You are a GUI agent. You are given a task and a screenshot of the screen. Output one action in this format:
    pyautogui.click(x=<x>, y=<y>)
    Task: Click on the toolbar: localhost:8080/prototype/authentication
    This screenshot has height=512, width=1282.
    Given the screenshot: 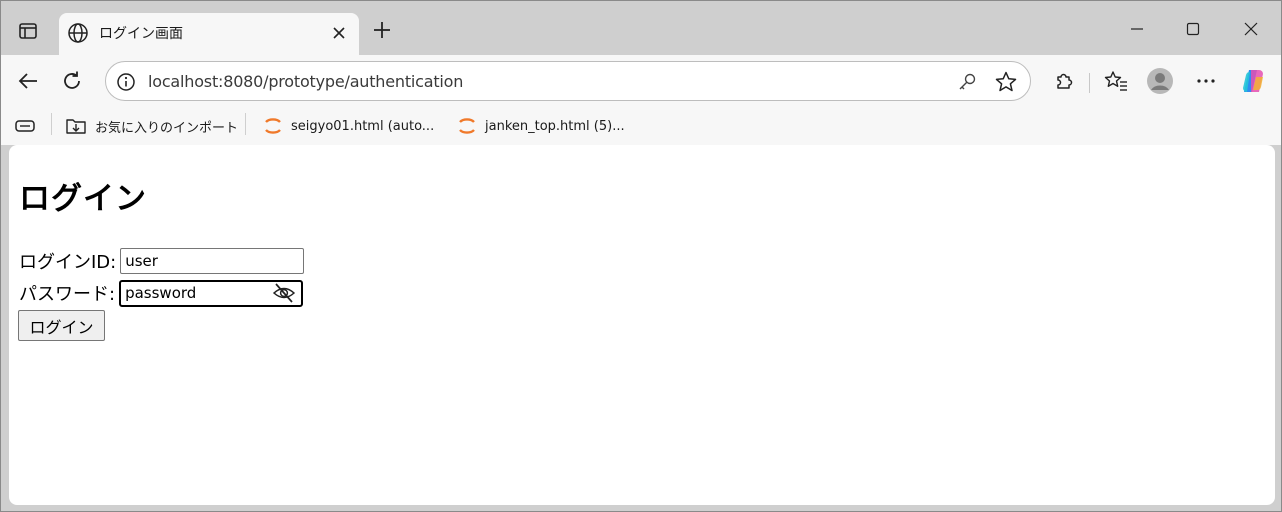 What is the action you would take?
    pyautogui.click(x=641, y=81)
    